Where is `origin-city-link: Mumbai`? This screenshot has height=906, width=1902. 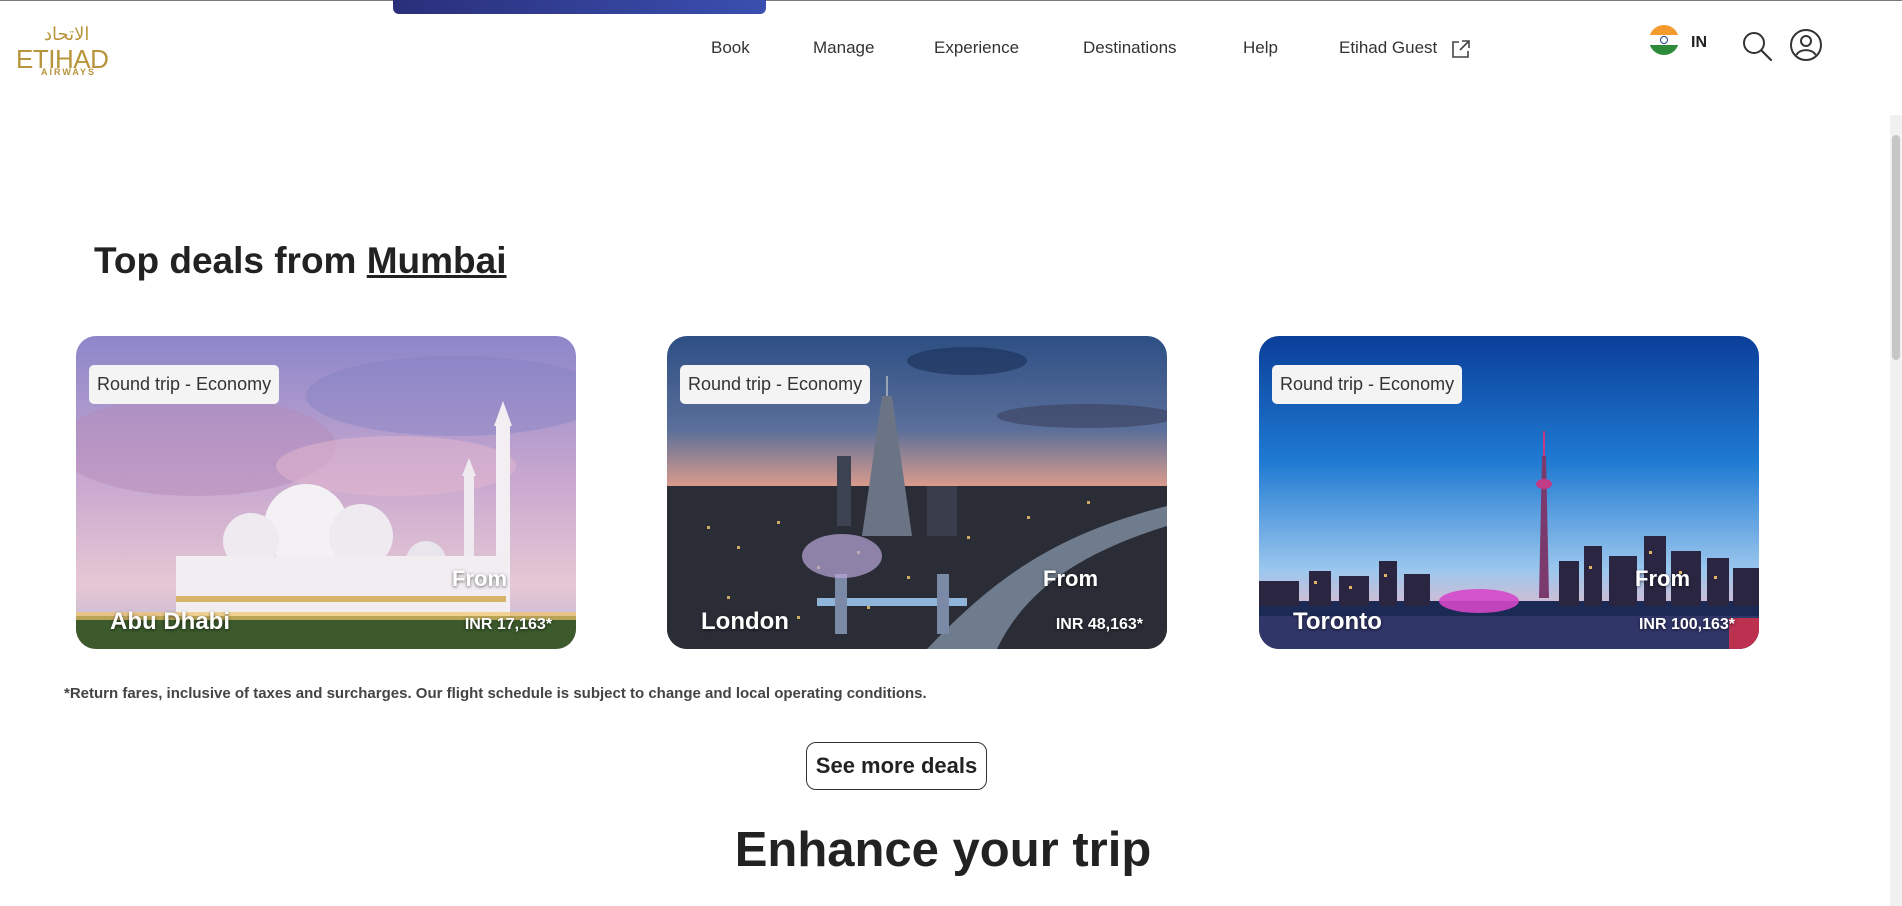
origin-city-link: Mumbai is located at coordinates (437, 260).